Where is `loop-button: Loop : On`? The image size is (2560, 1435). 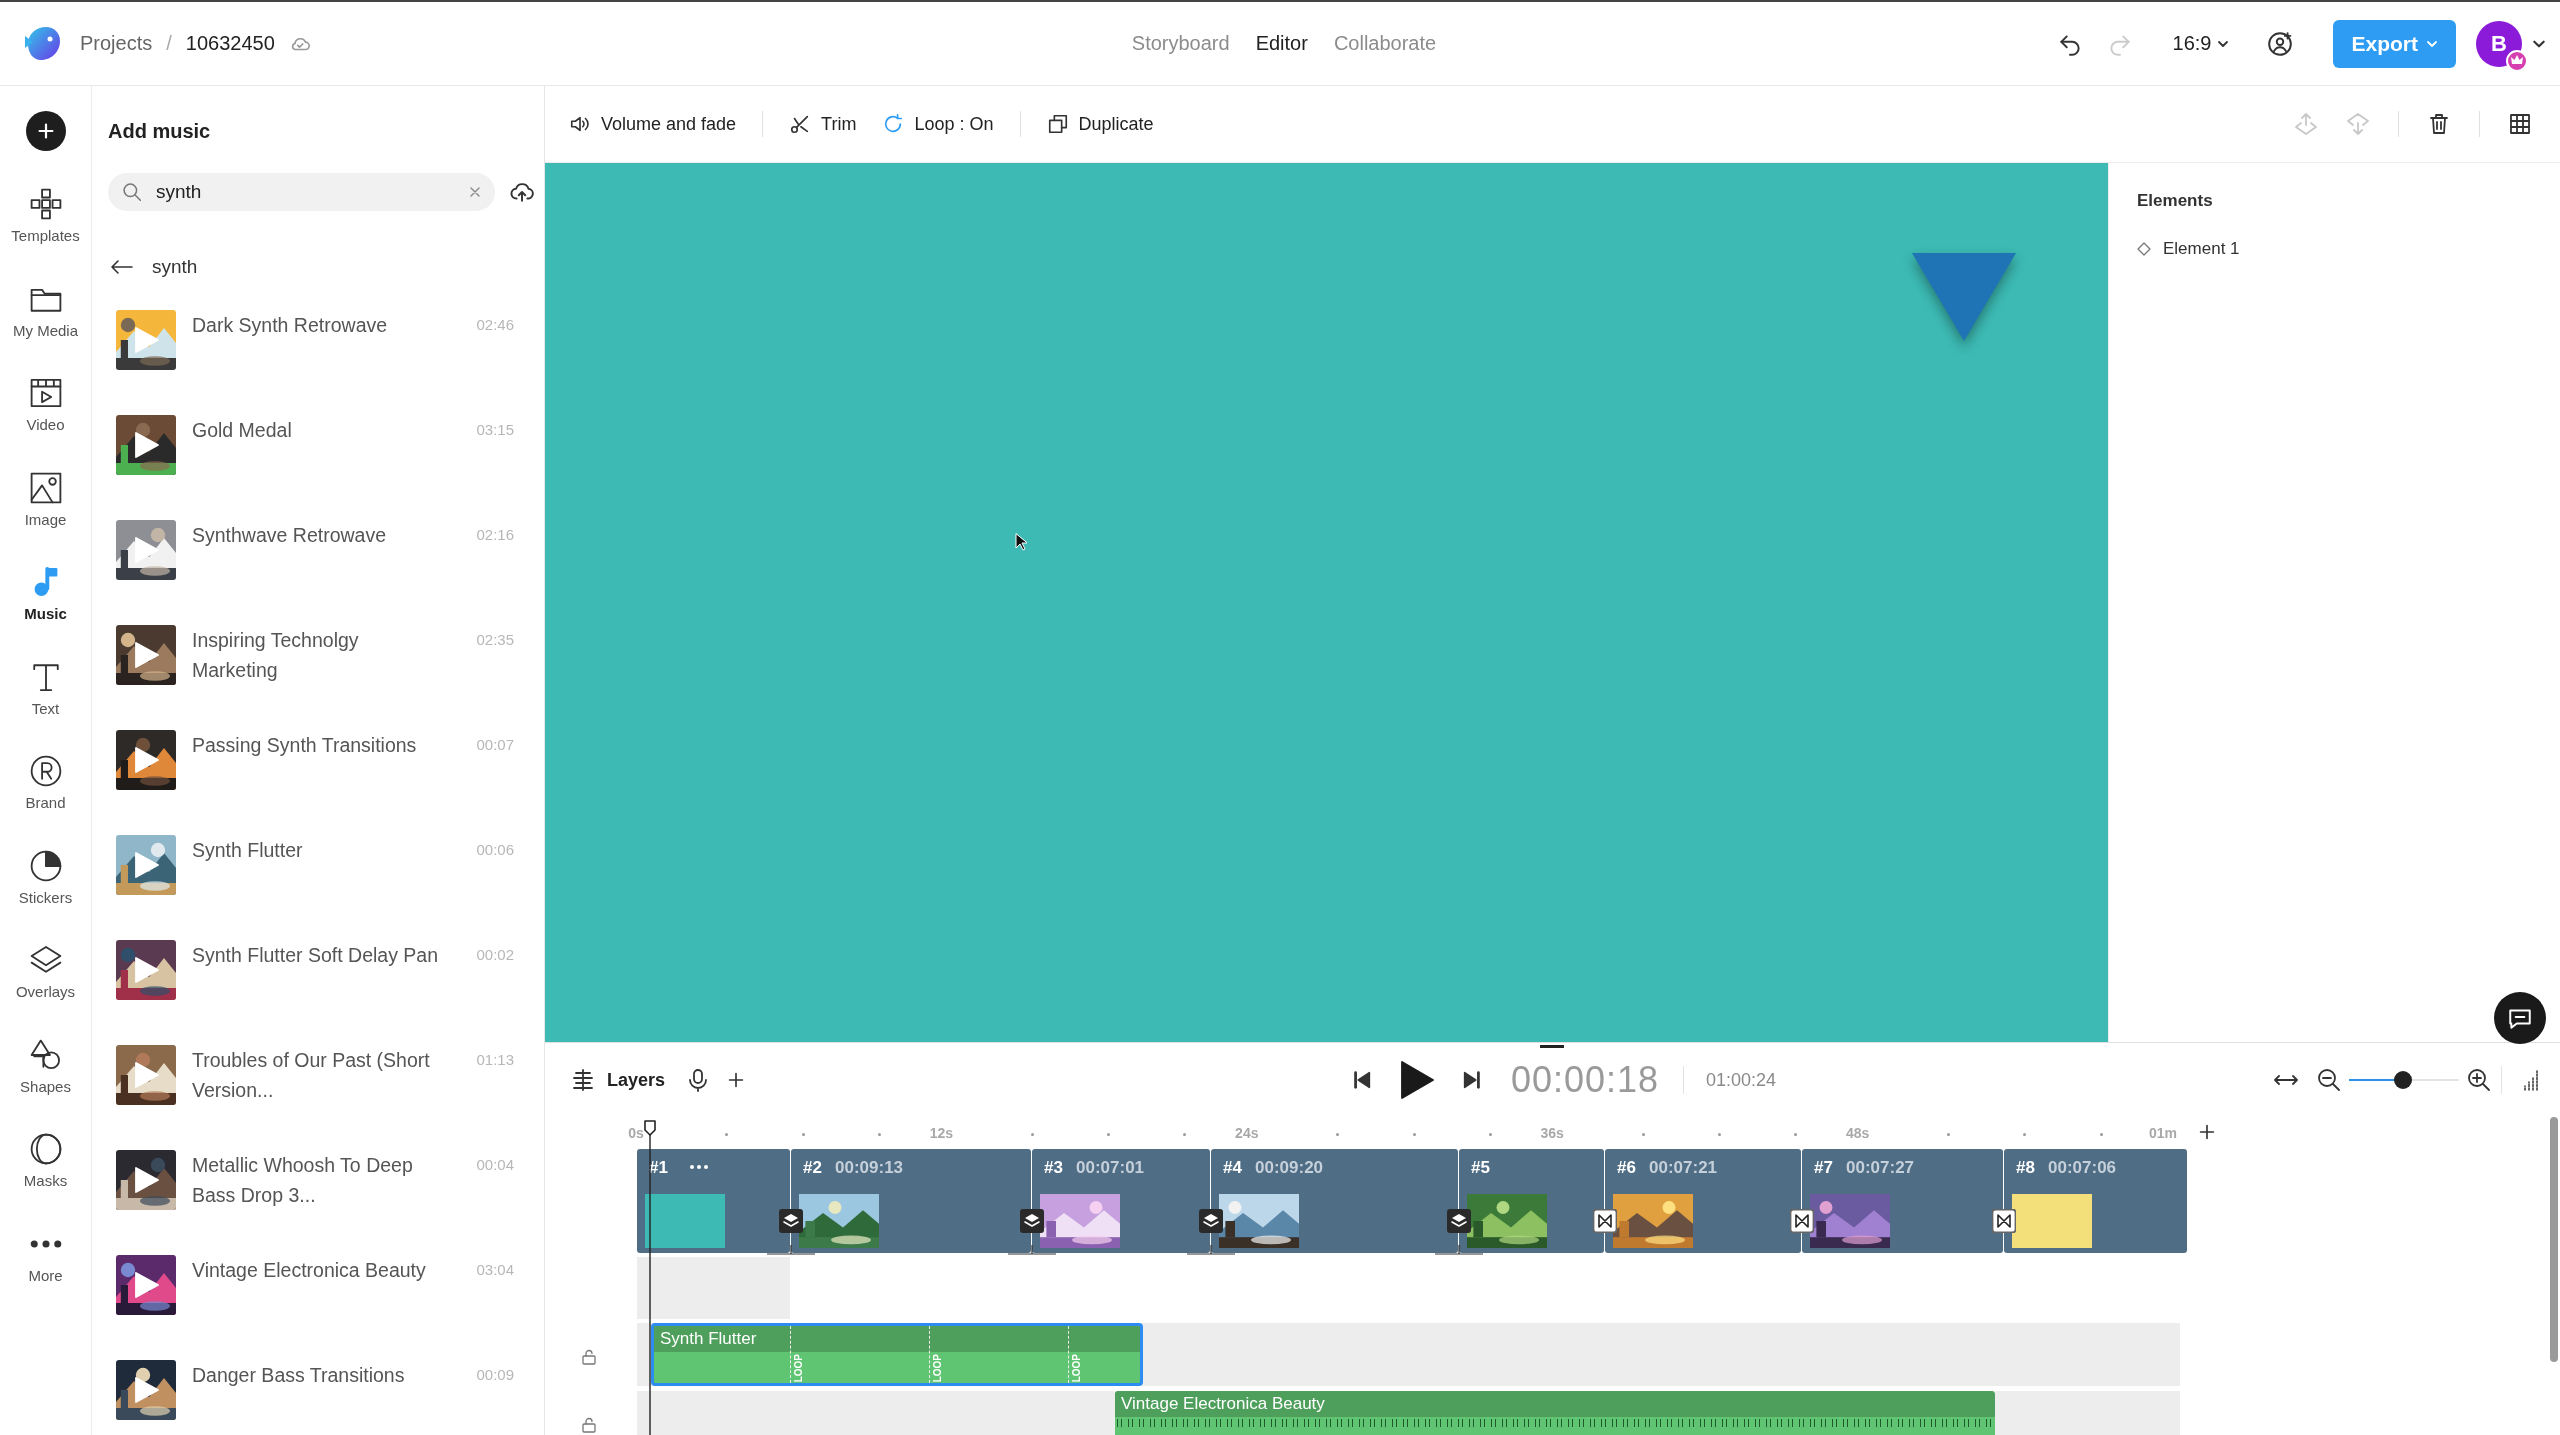
loop-button: Loop : On is located at coordinates (938, 124).